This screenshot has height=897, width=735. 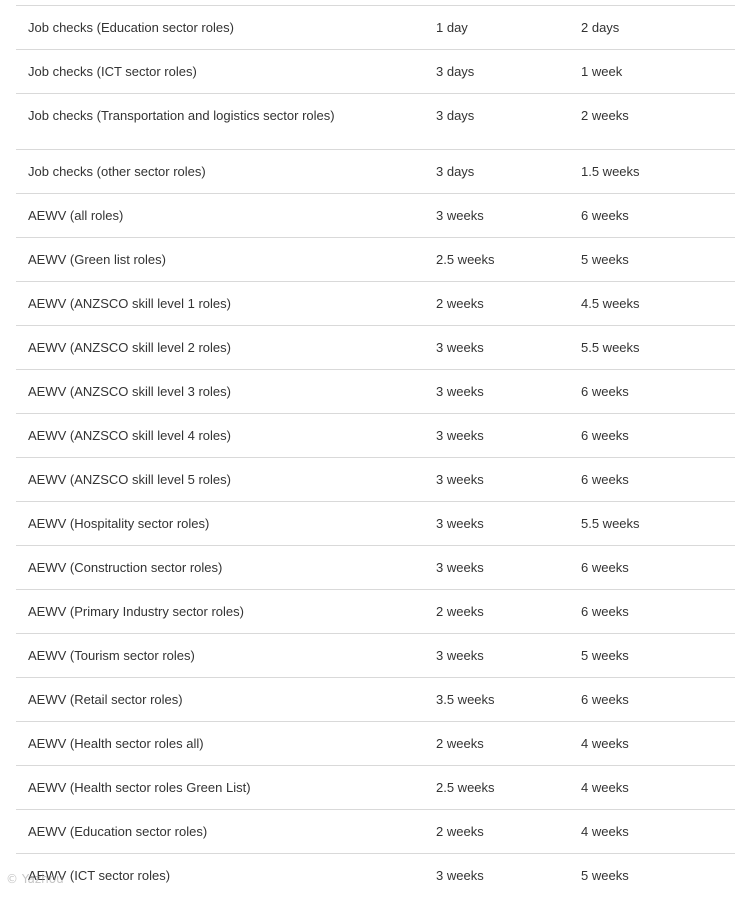 I want to click on role-cell: Job checks (ICT sector roles), so click(x=112, y=71).